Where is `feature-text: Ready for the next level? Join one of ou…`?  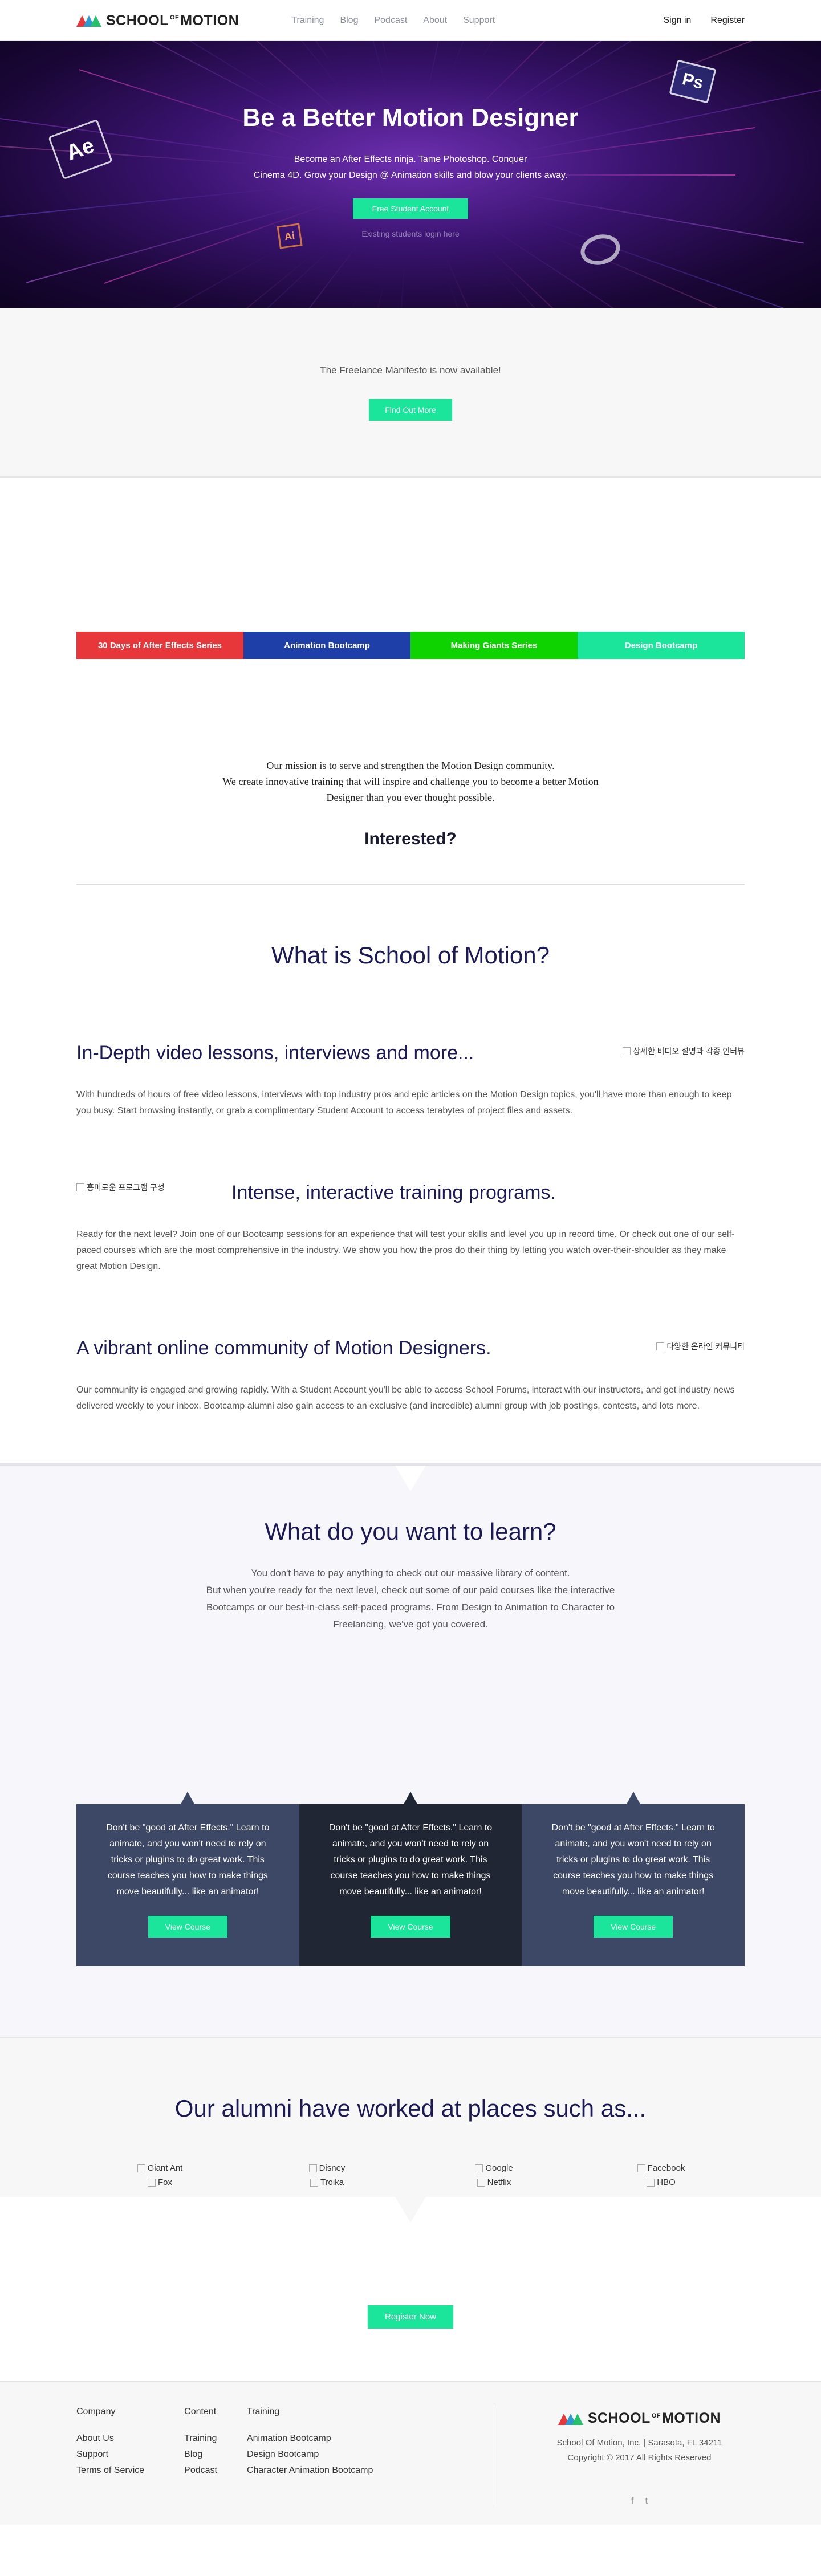 feature-text: Ready for the next level? Join one of ou… is located at coordinates (405, 1250).